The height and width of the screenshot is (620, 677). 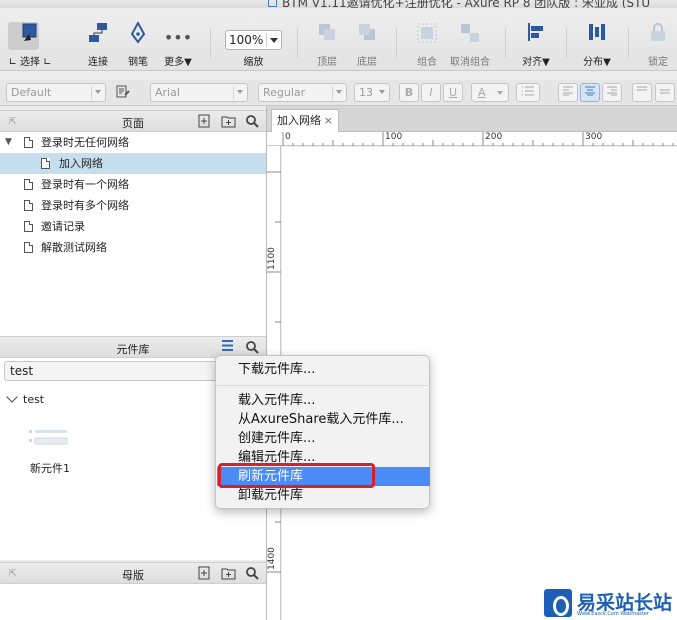 I want to click on font-color-button: A, so click(x=490, y=92).